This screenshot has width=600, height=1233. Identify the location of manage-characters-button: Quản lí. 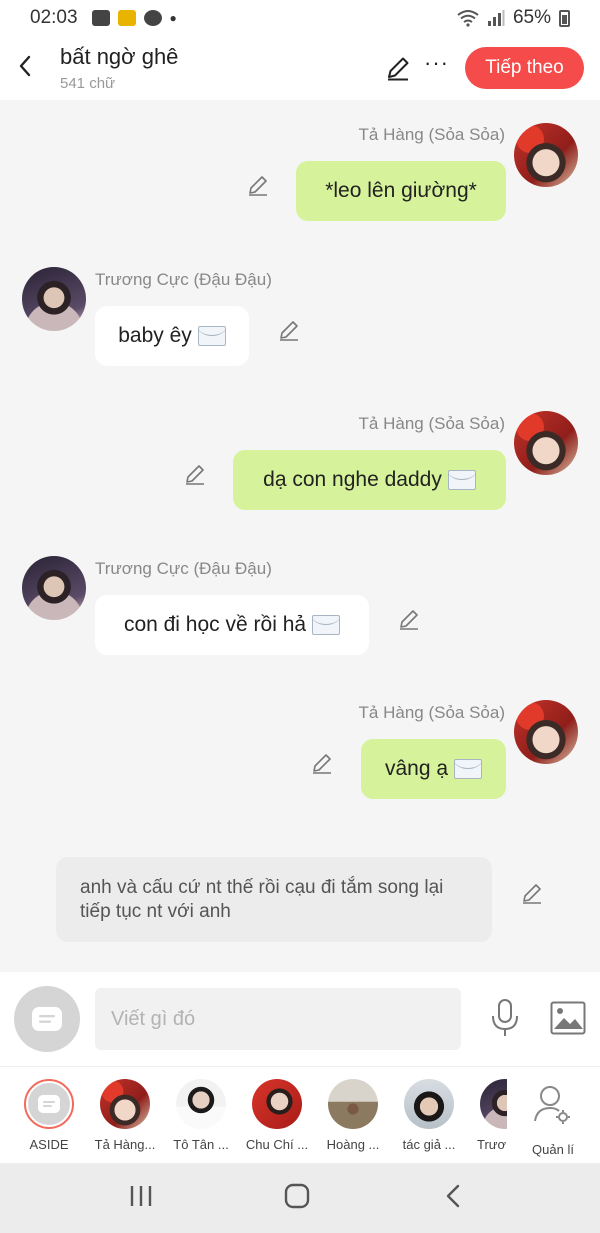
(553, 1118).